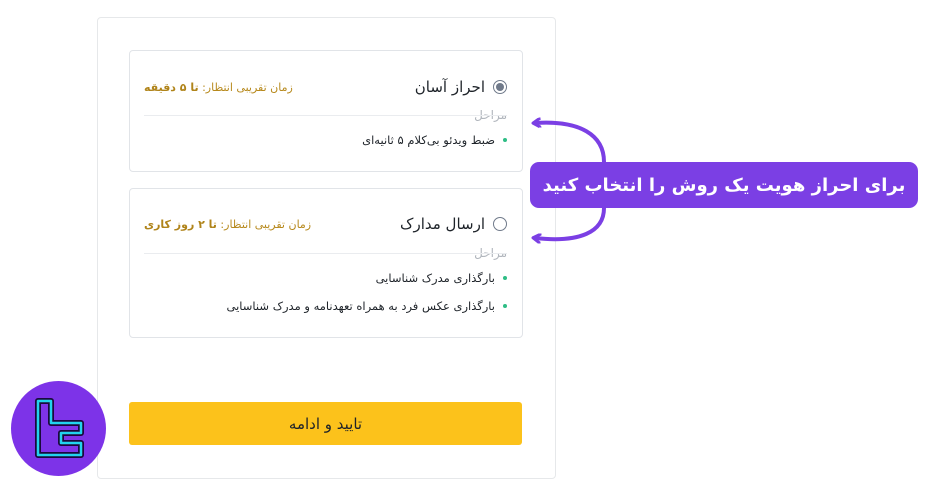 This screenshot has width=933, height=483. Describe the element at coordinates (58, 428) in the screenshot. I see `brand-logo-icon` at that location.